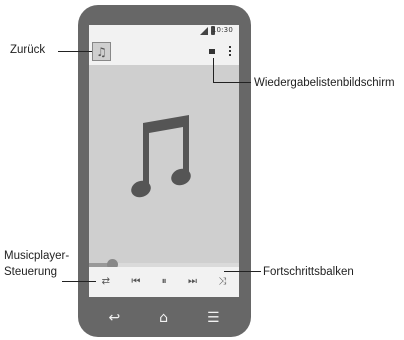 The image size is (404, 340). I want to click on next-icon: ⏭, so click(192, 282).